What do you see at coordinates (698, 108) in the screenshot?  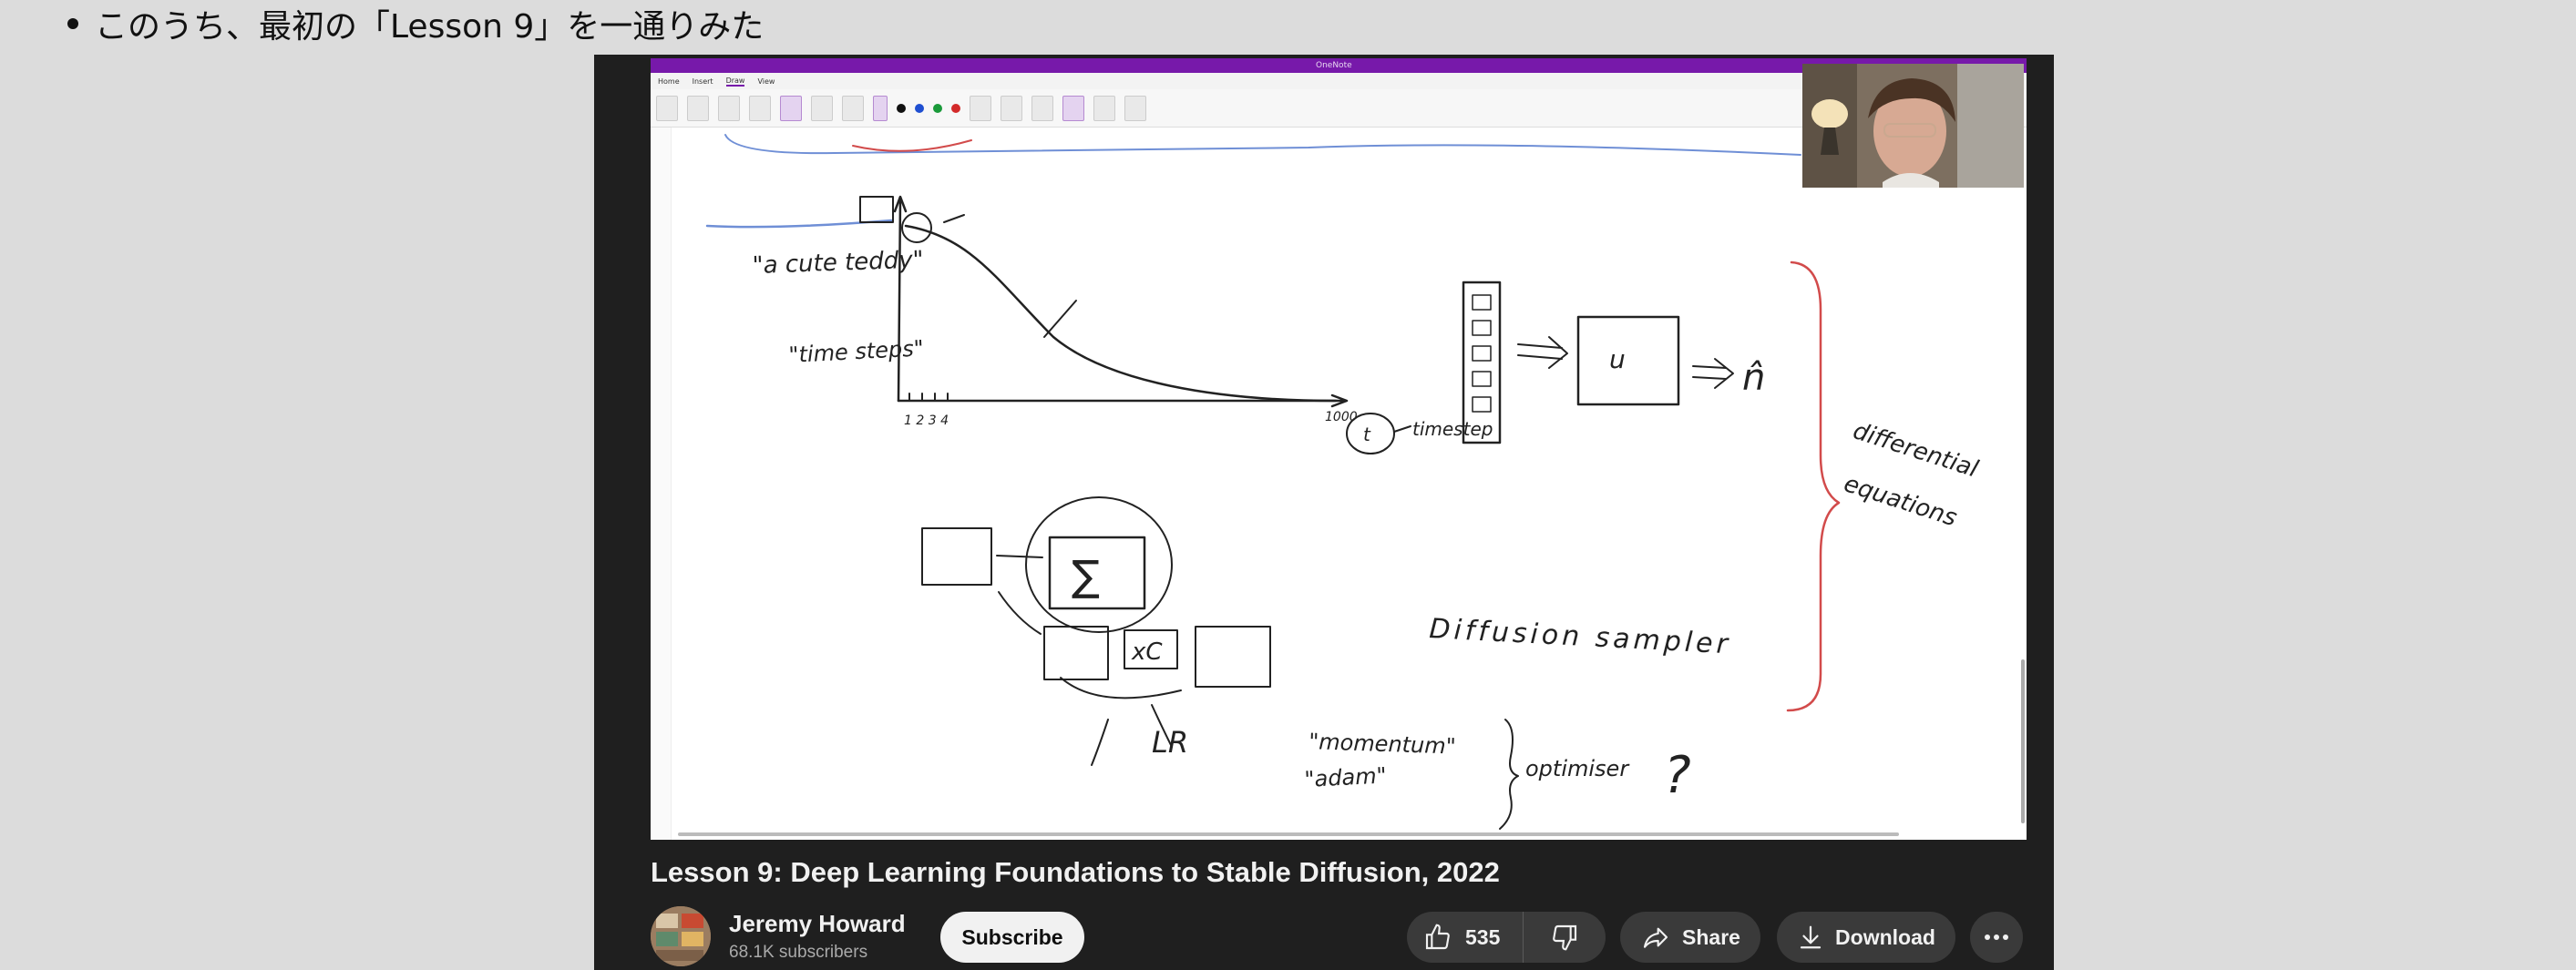 I see `lasso-tool` at bounding box center [698, 108].